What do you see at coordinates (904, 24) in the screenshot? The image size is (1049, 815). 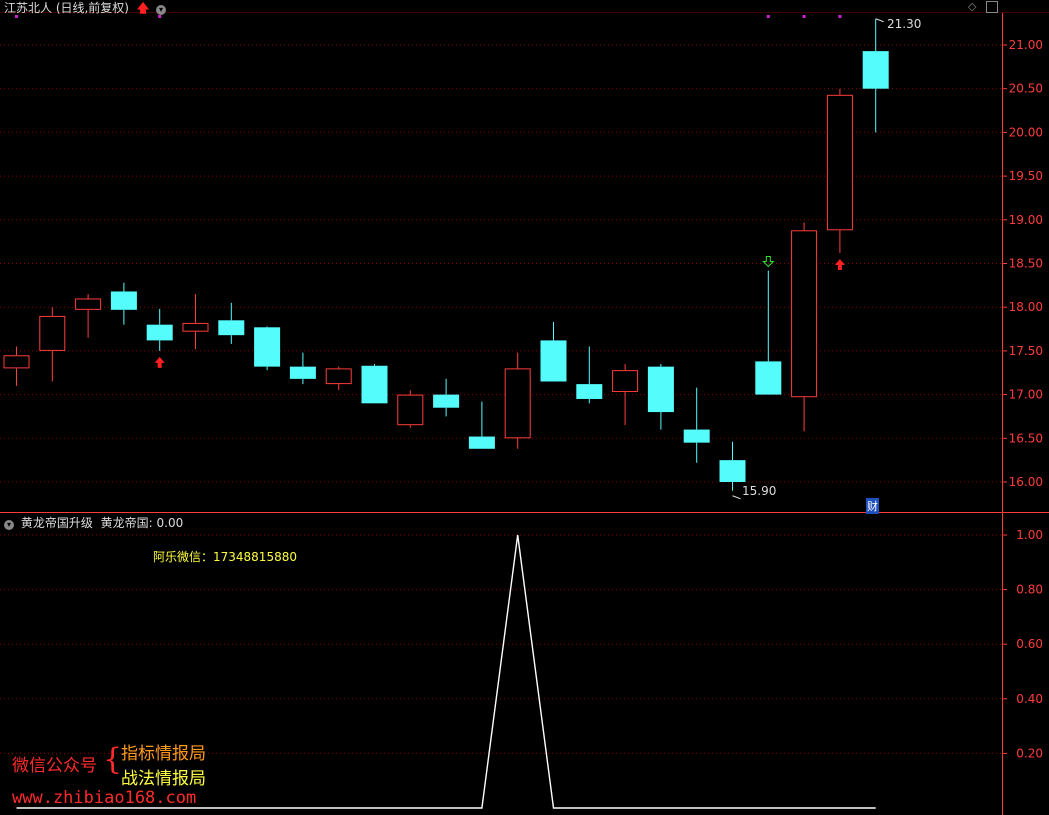 I see `high-price-label: 21.30` at bounding box center [904, 24].